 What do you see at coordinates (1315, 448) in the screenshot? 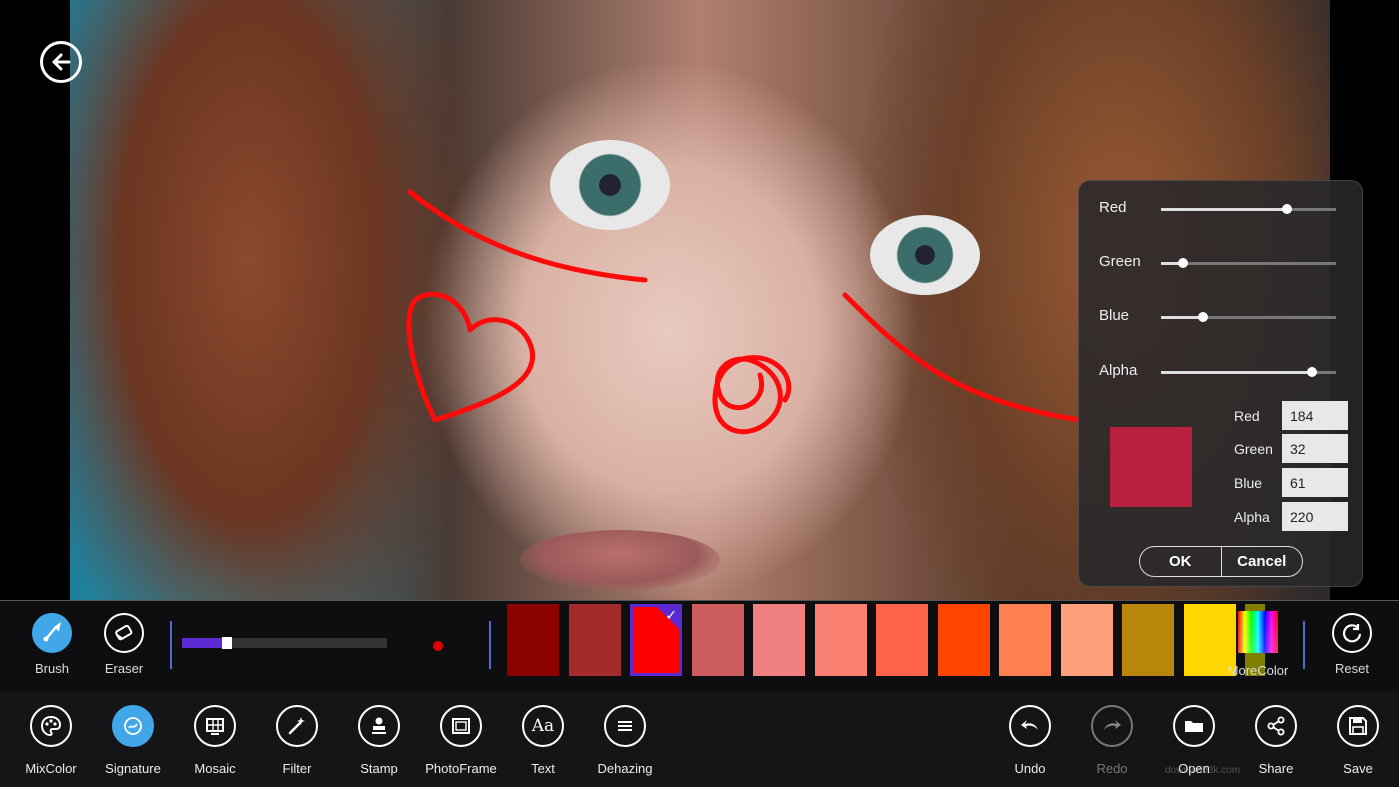
I see `green-value-field: 32` at bounding box center [1315, 448].